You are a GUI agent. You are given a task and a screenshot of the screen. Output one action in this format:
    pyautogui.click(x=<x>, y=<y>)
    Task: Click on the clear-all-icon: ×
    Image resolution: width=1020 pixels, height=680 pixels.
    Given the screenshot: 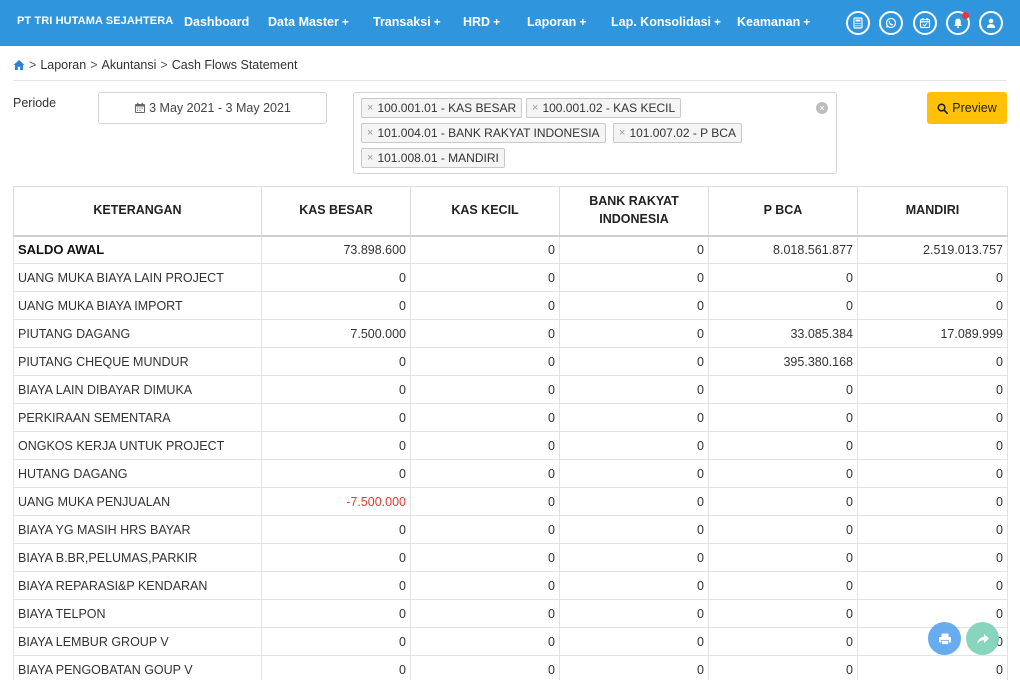 What is the action you would take?
    pyautogui.click(x=822, y=108)
    